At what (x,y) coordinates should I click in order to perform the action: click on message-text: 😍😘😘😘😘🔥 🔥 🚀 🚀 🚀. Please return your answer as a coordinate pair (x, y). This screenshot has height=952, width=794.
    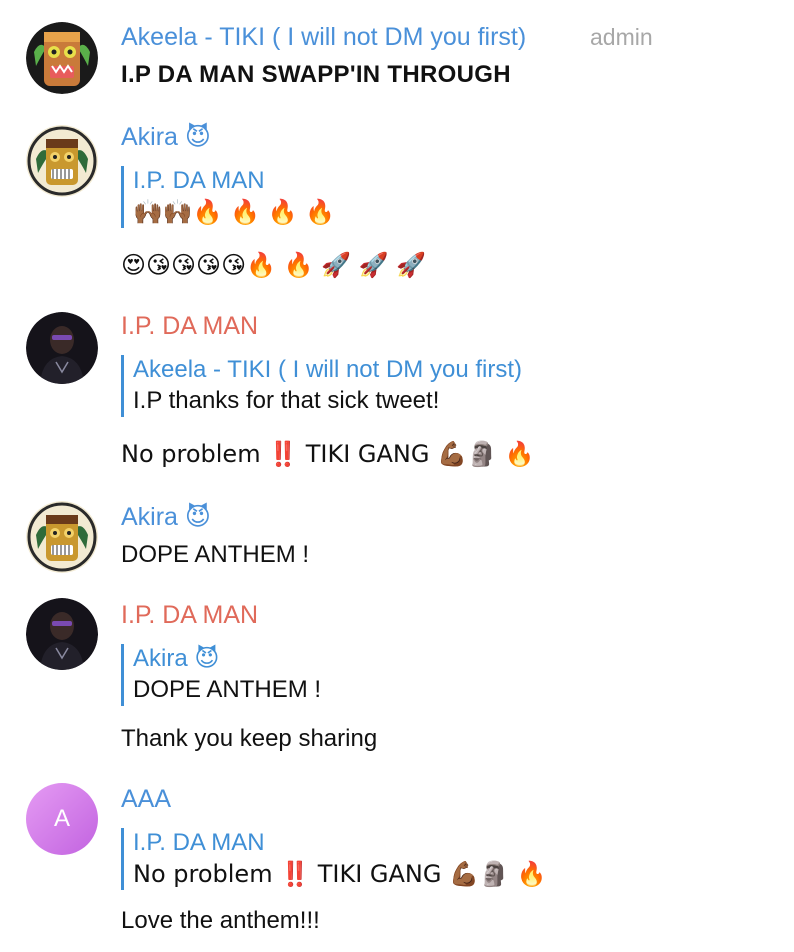
    Looking at the image, I should click on (274, 265).